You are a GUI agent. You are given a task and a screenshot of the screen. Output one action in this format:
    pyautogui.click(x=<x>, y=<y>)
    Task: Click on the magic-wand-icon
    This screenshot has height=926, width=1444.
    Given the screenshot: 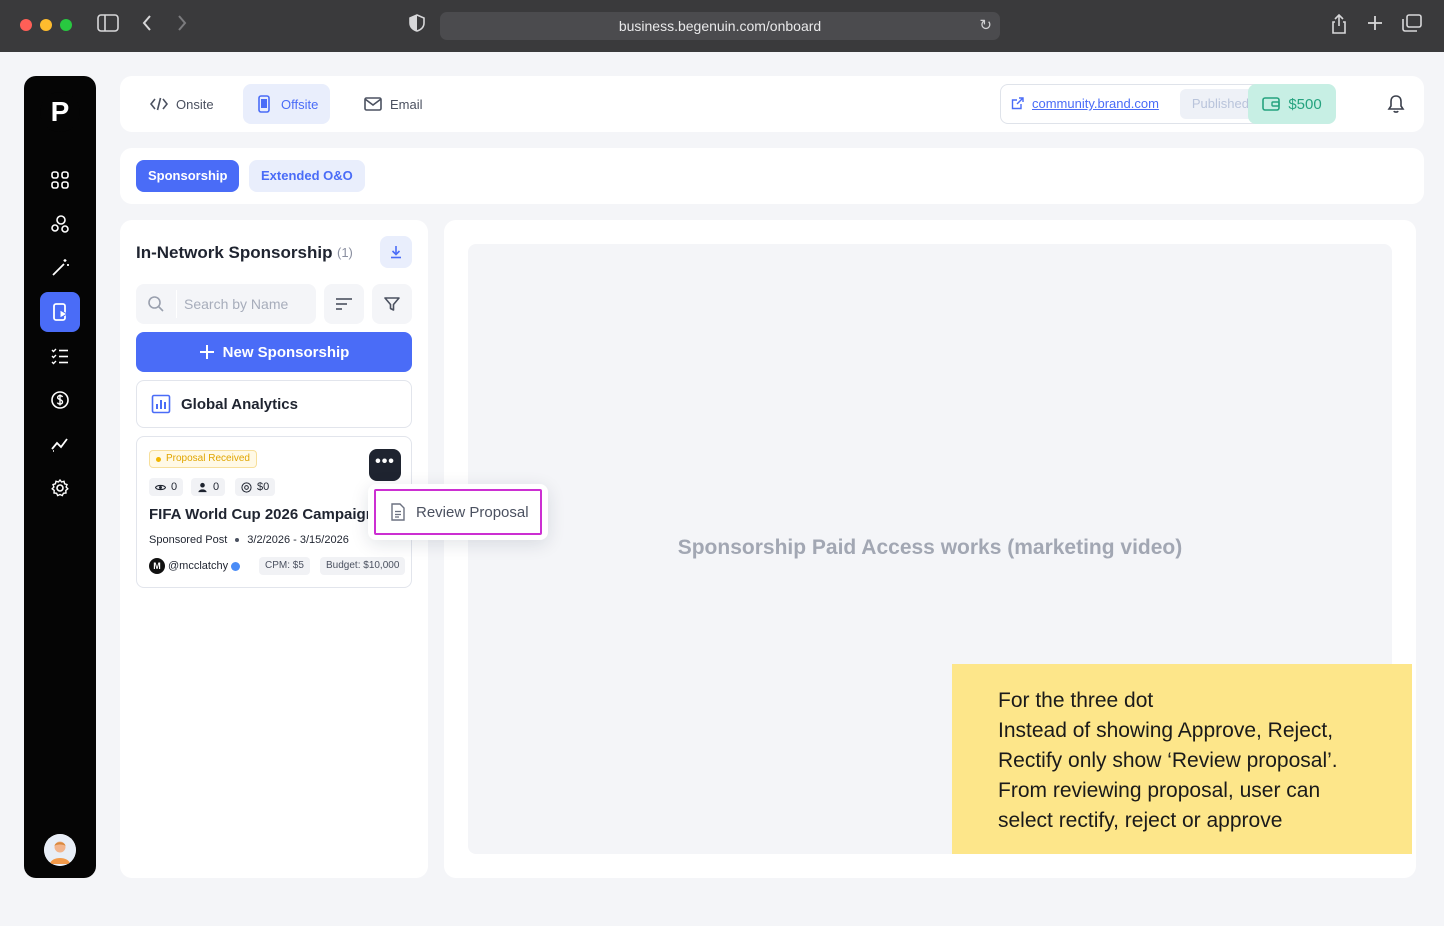 What is the action you would take?
    pyautogui.click(x=60, y=267)
    